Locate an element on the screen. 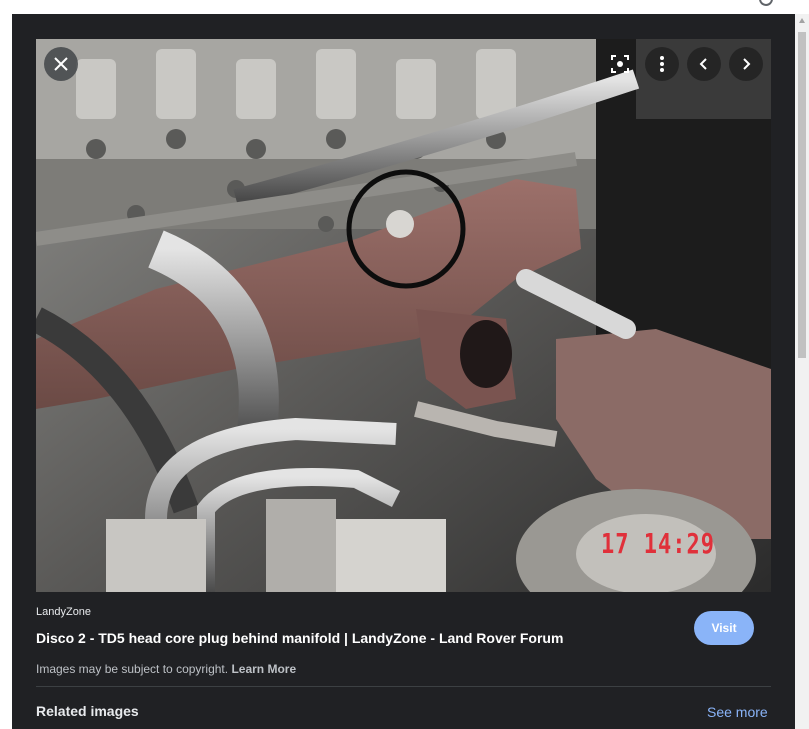  source-site: LandyZone is located at coordinates (63, 612).